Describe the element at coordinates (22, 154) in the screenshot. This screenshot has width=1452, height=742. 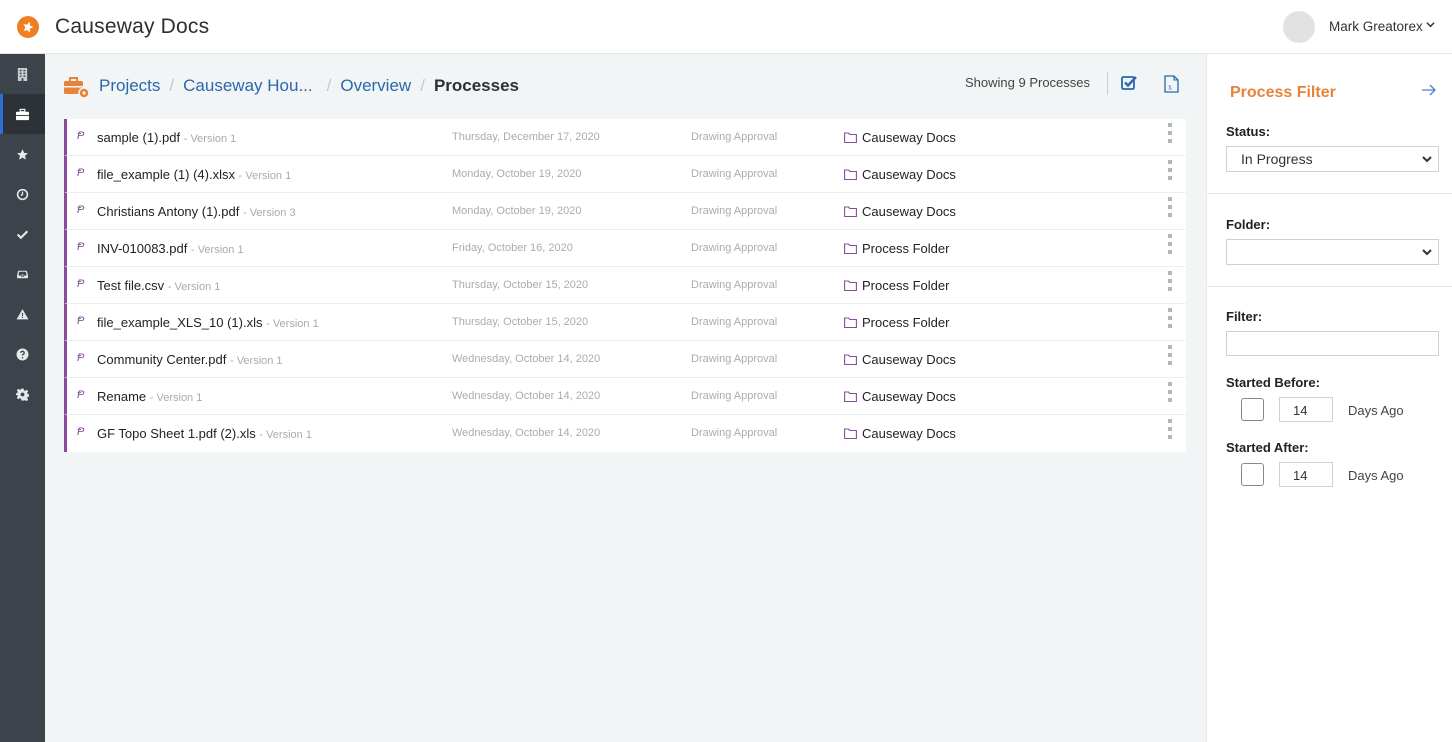
I see `nav-item-favorites` at that location.